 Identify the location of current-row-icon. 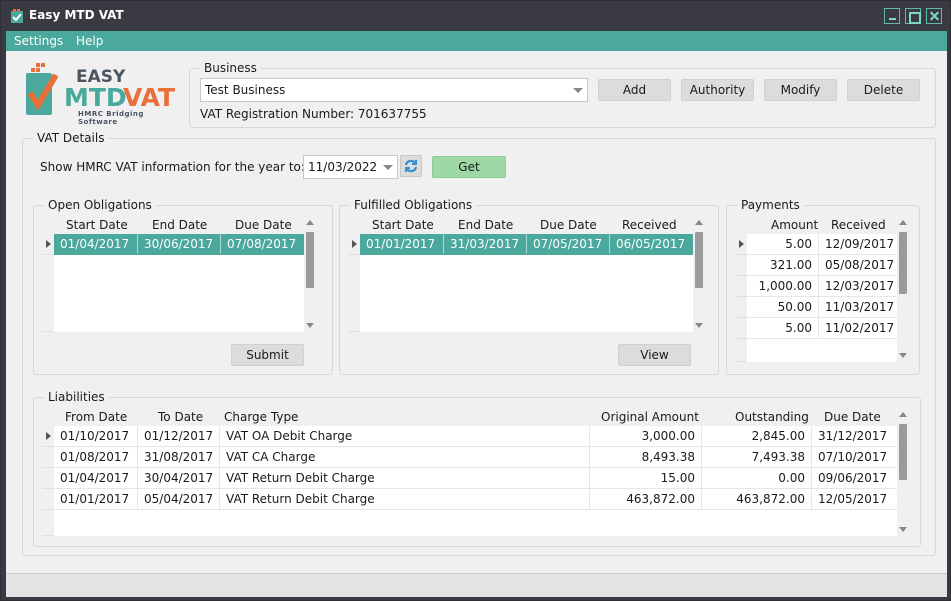
(48, 436).